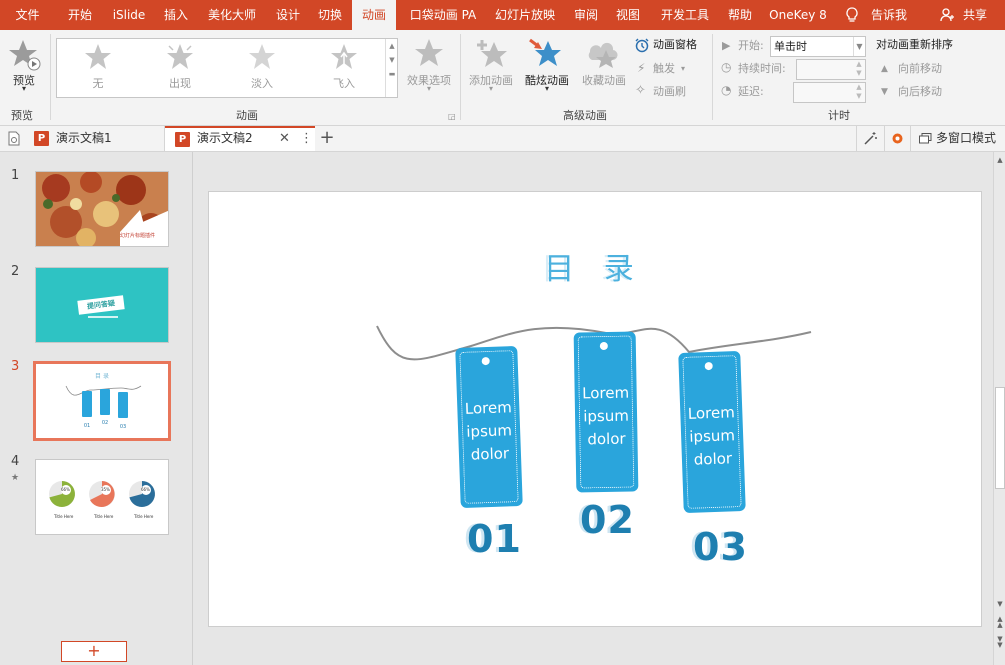 This screenshot has width=1005, height=665. What do you see at coordinates (95, 138) in the screenshot?
I see `doc-tab-1: P 演示文稿1` at bounding box center [95, 138].